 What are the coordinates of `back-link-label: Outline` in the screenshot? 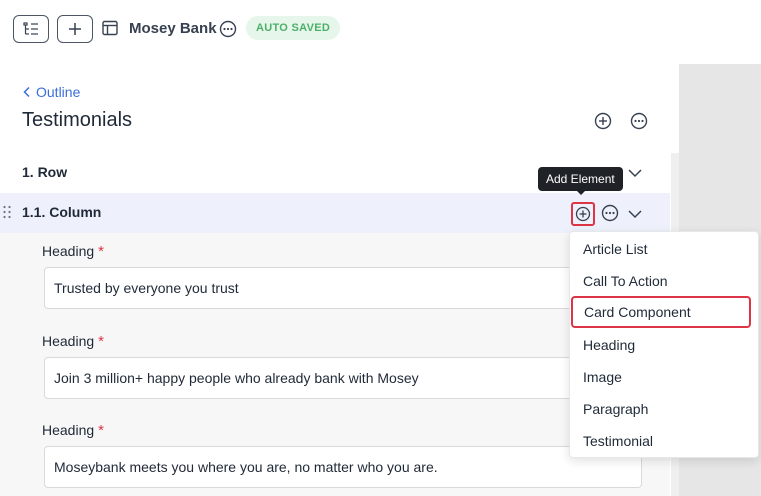 It's located at (58, 92).